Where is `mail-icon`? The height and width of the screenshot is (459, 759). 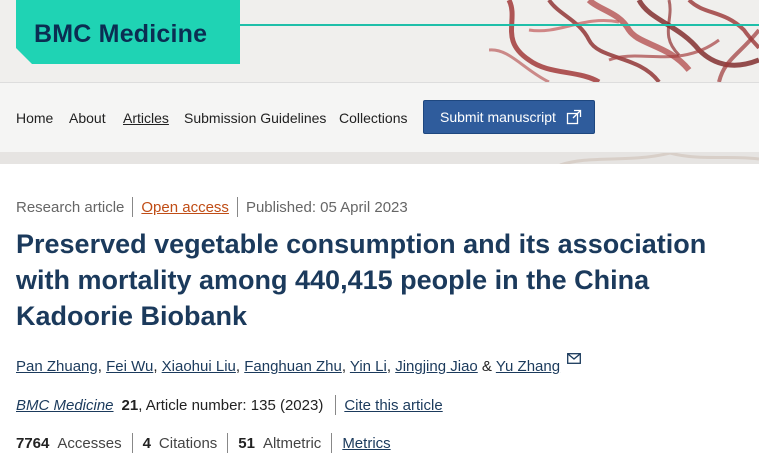
mail-icon is located at coordinates (574, 358).